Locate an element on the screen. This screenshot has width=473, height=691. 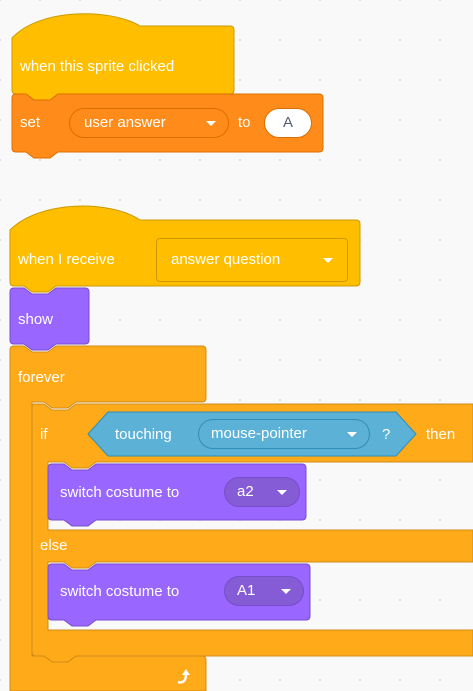
touching-target-label: mouse-pointer is located at coordinates (259, 433).